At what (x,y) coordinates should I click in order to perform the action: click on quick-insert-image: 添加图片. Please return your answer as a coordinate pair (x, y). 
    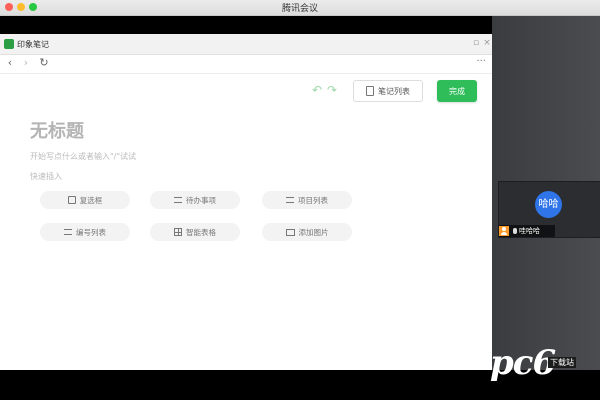
    Looking at the image, I should click on (307, 232).